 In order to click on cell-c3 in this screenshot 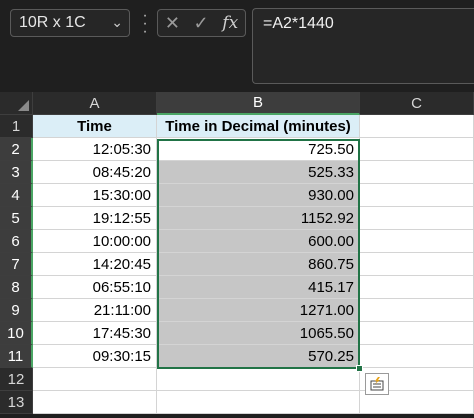, I will do `click(417, 172)`.